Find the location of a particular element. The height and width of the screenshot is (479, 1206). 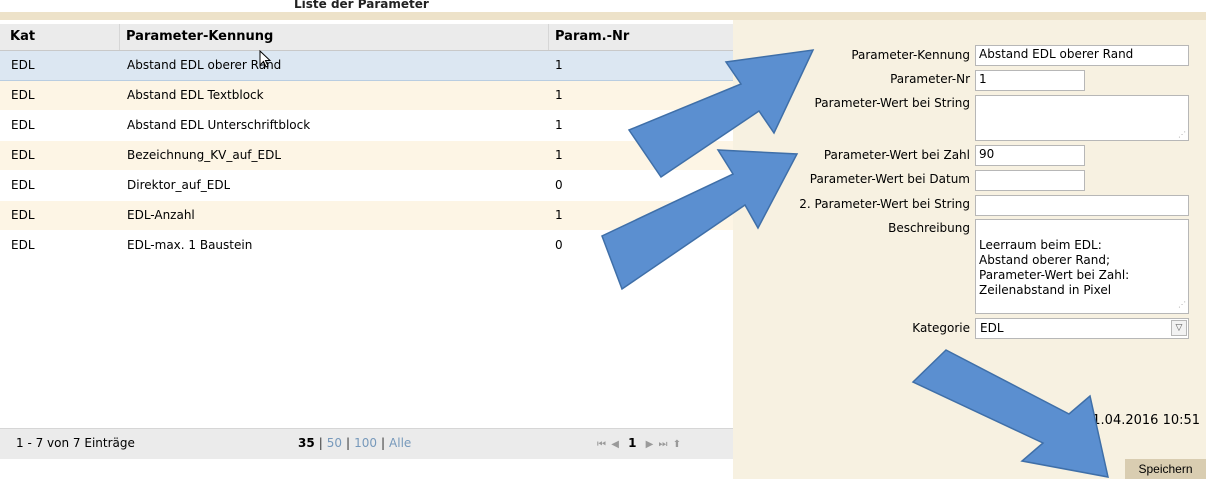

wert-string-field: ⋰ is located at coordinates (1082, 118).